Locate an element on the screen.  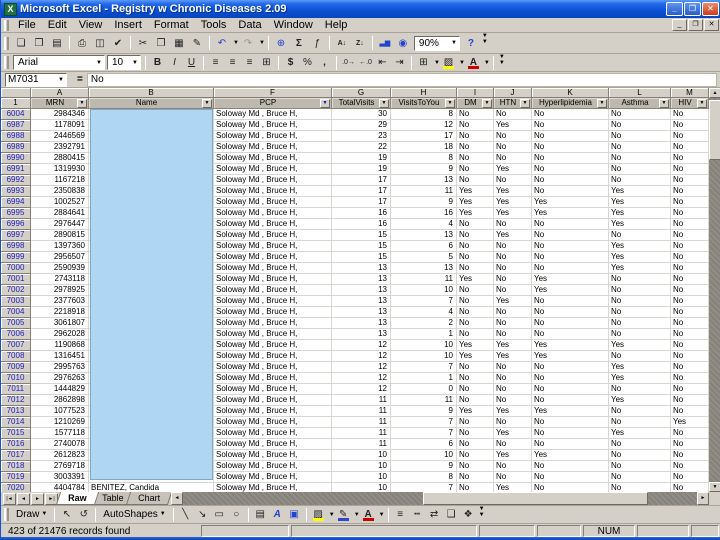
paste-button: ▦ is located at coordinates (179, 43).